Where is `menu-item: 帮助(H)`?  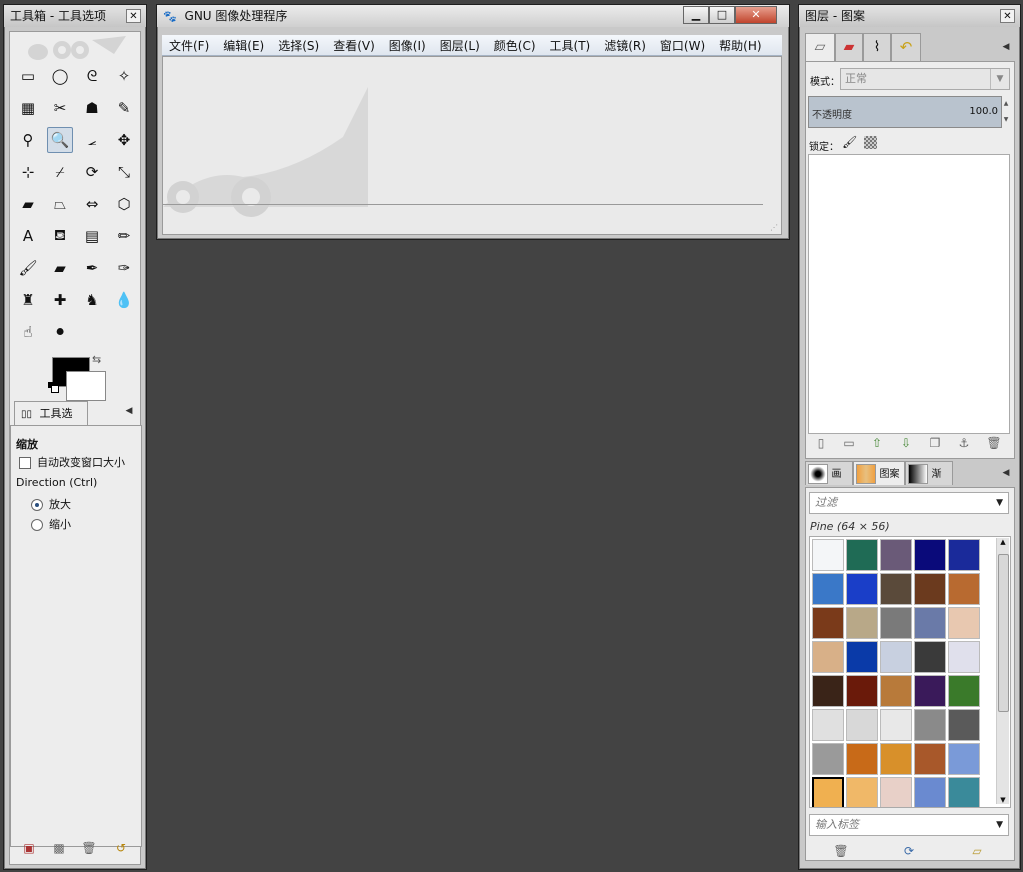
menu-item: 帮助(H) is located at coordinates (740, 45).